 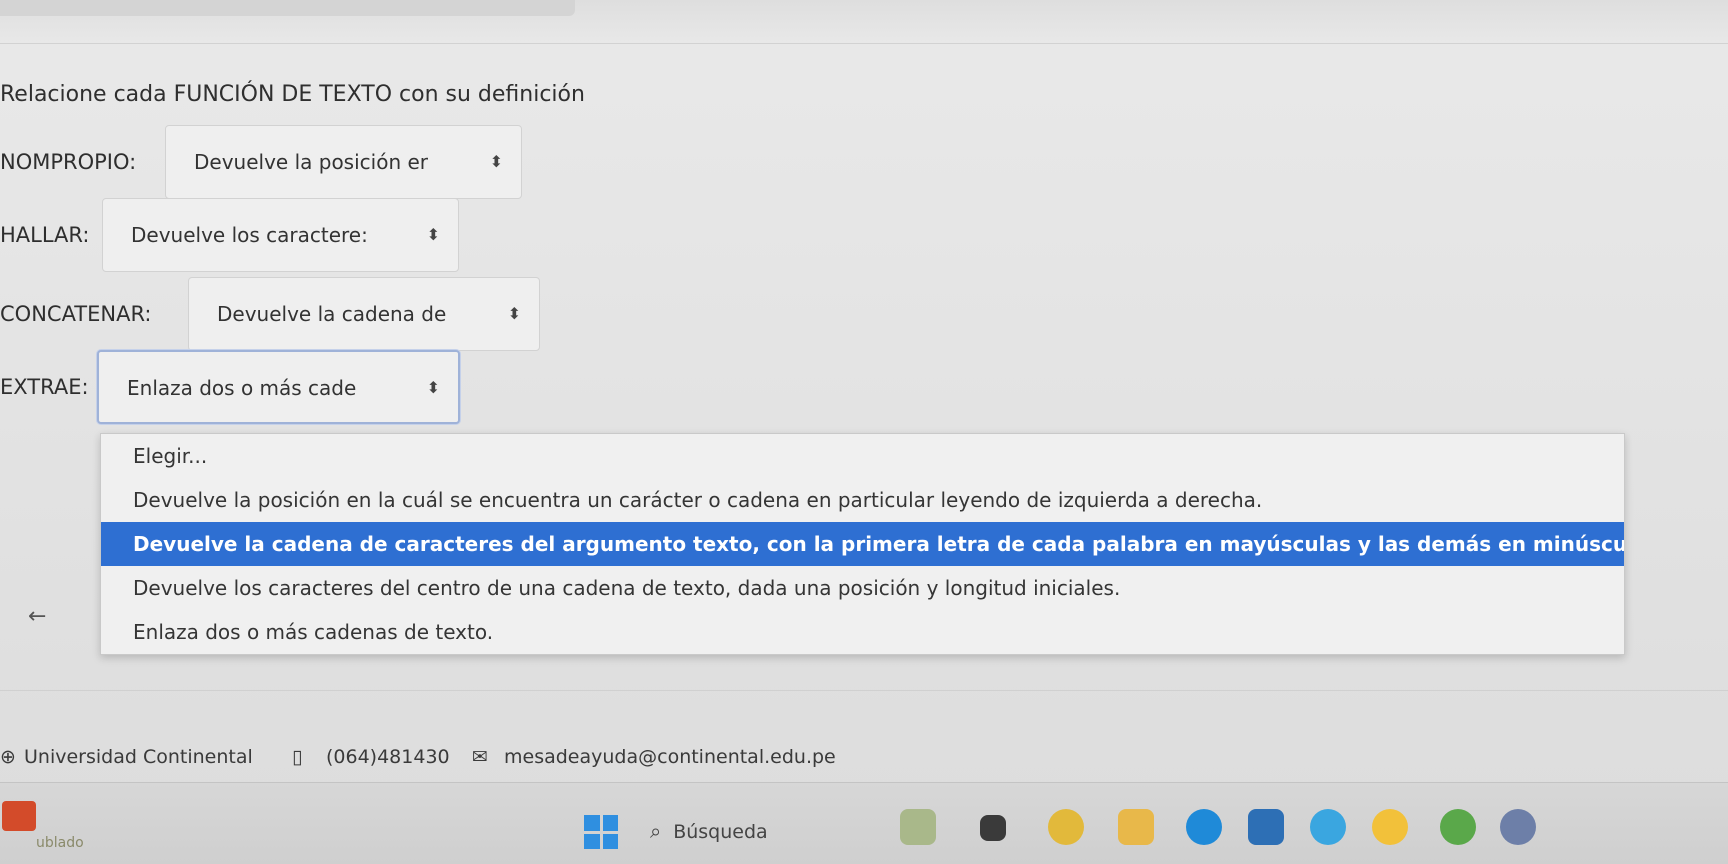 I want to click on widgets-icon, so click(x=918, y=827).